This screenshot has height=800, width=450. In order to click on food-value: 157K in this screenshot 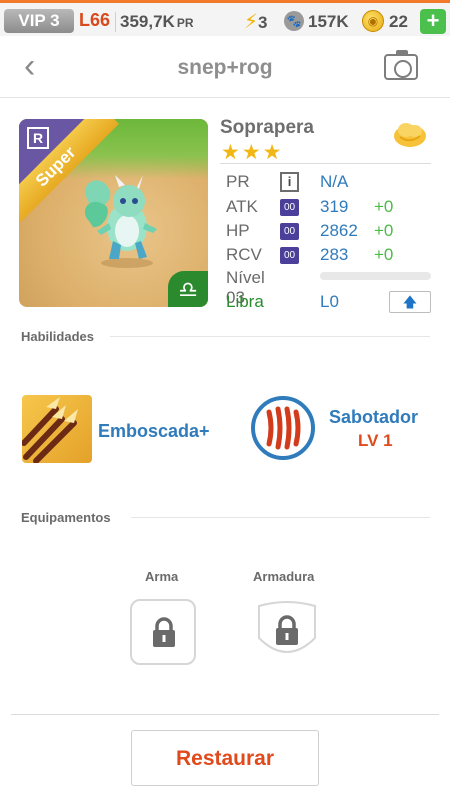, I will do `click(328, 22)`.